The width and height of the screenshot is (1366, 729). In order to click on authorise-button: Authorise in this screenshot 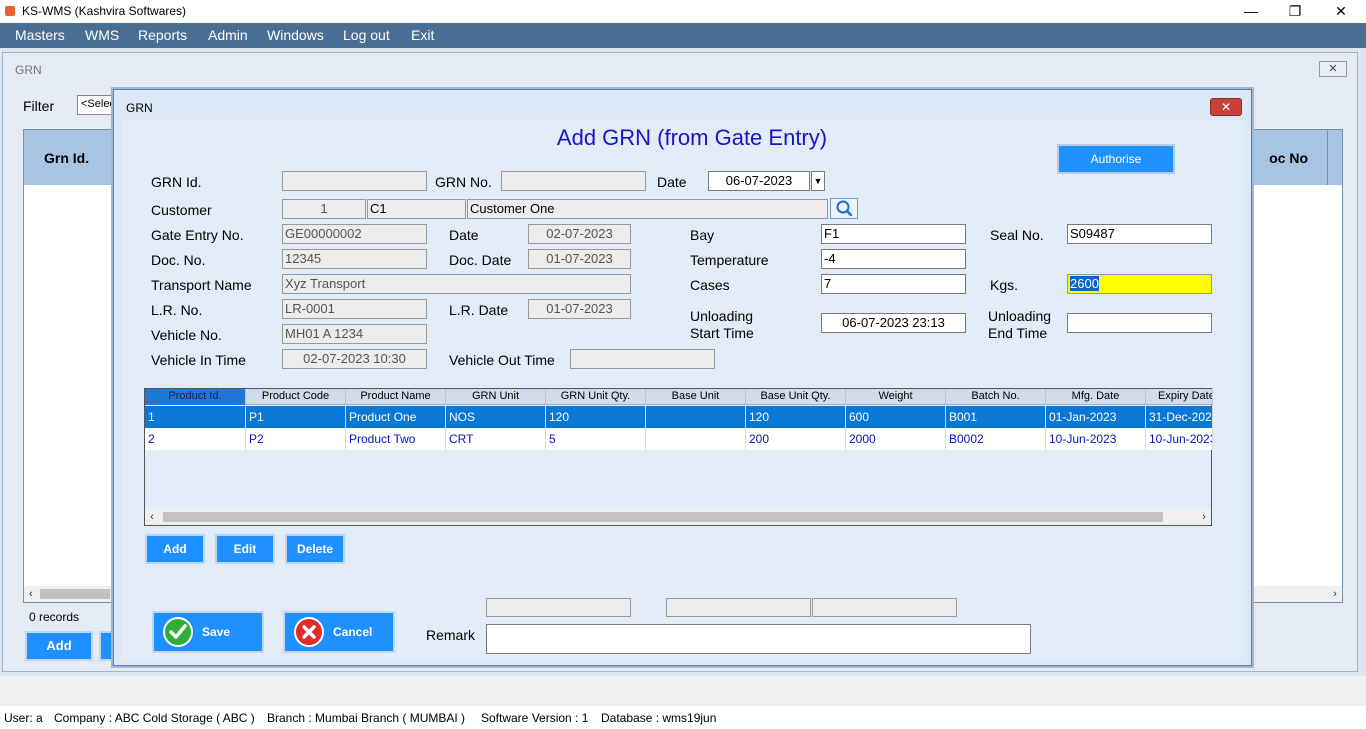, I will do `click(1116, 159)`.